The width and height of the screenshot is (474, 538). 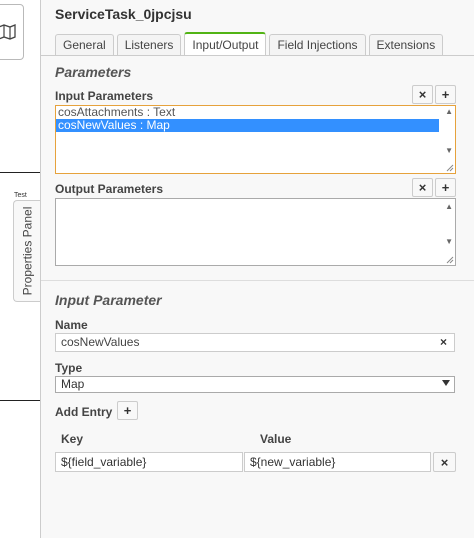 I want to click on entry-key-input: ${field_variable}, so click(x=149, y=462).